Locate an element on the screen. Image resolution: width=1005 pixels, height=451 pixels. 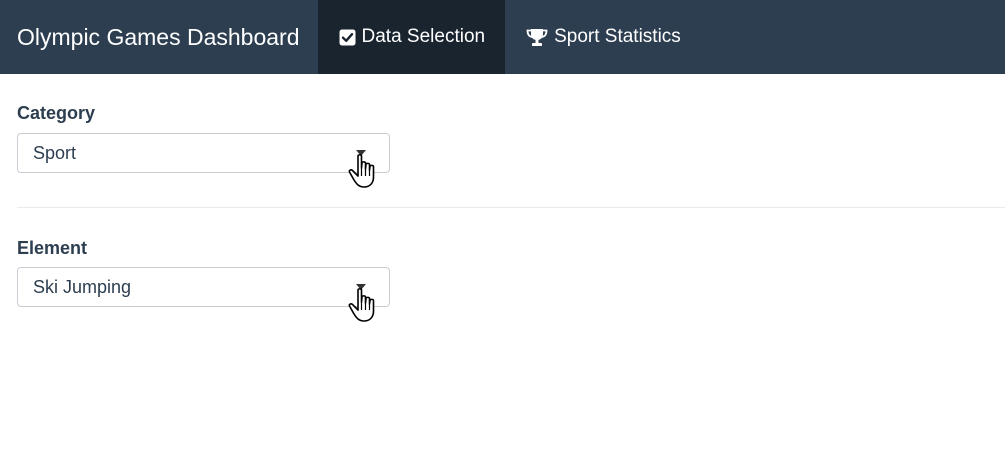
app-title: Olympic Games Dashboard is located at coordinates (158, 36).